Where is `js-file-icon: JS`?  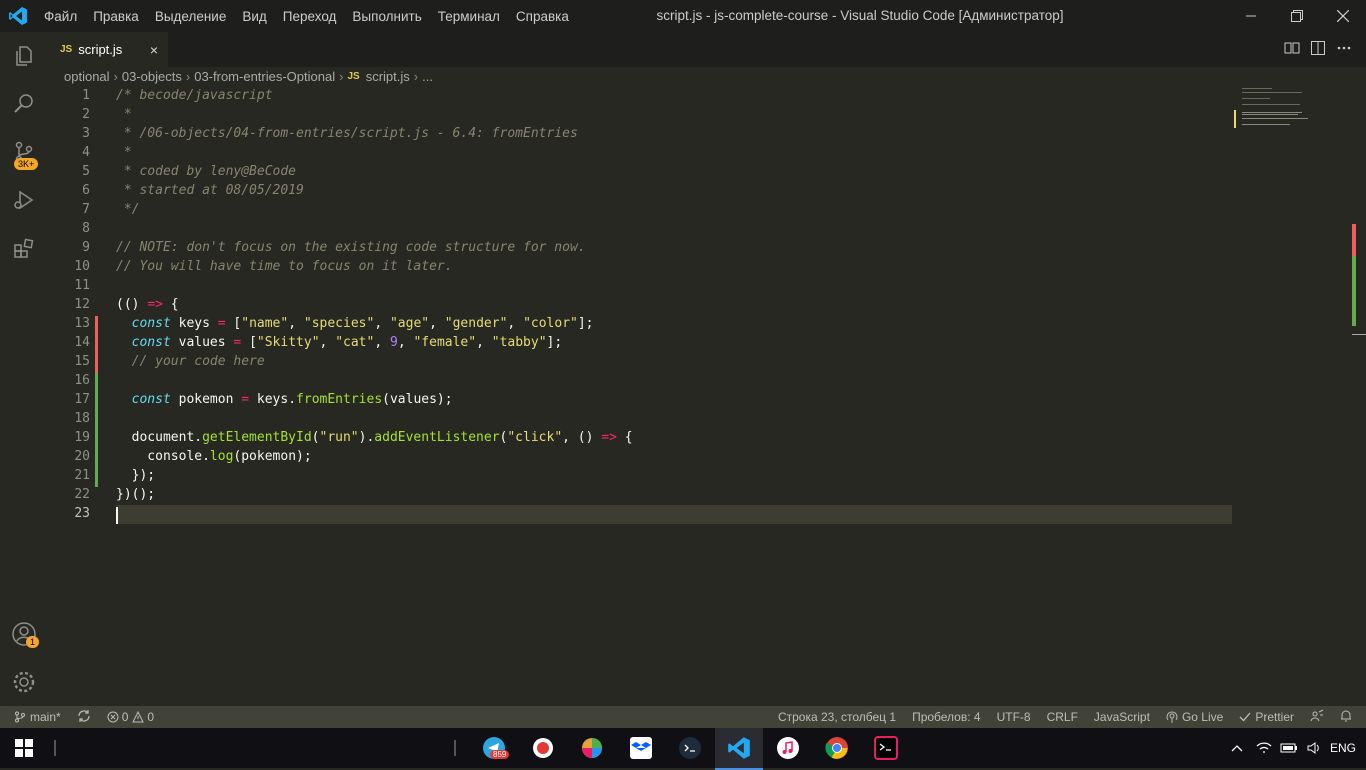 js-file-icon: JS is located at coordinates (353, 76).